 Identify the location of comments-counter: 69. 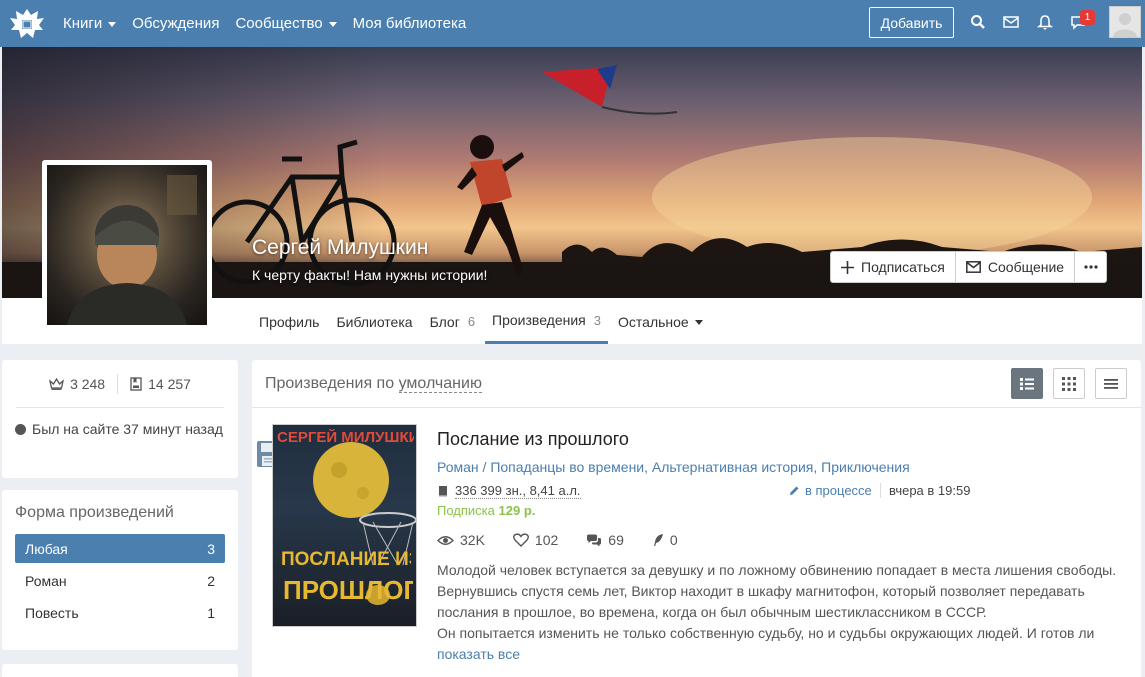
(605, 540).